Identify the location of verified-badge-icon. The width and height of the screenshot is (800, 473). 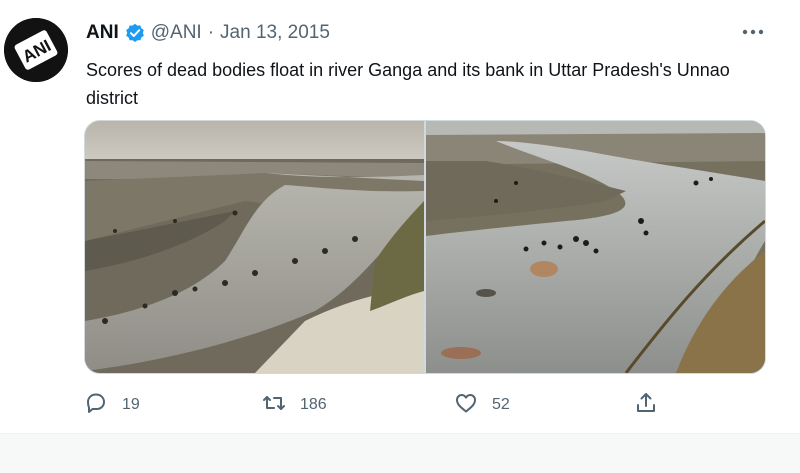
(135, 33).